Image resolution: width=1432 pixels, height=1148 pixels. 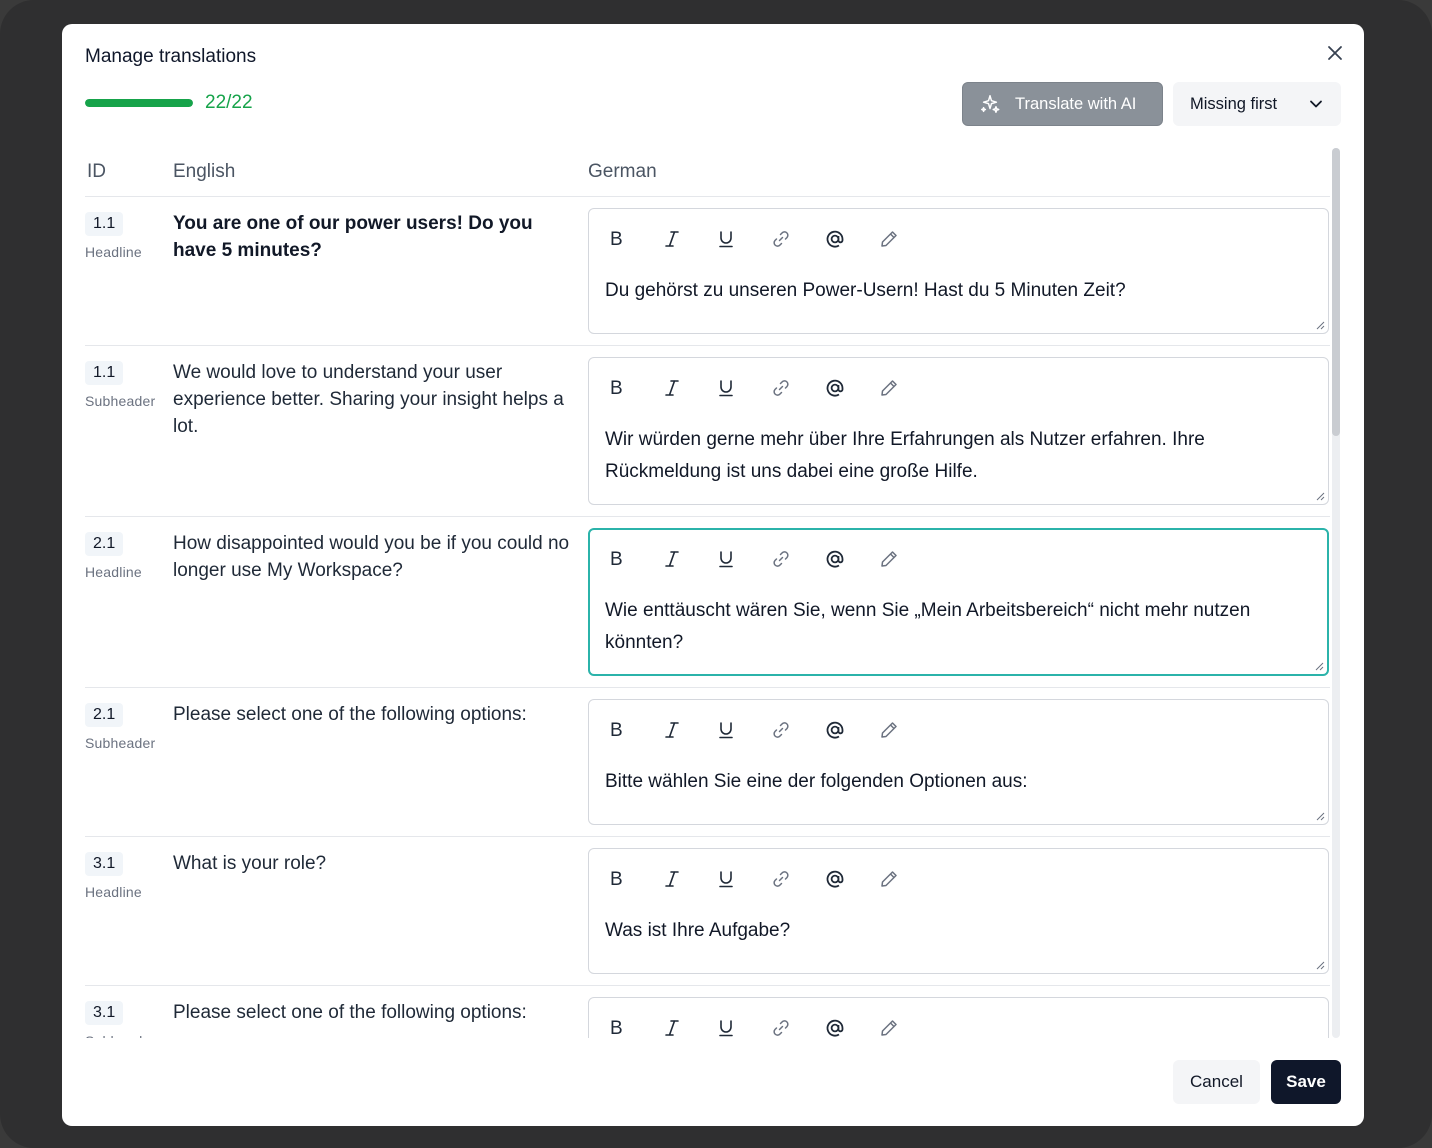 I want to click on german-translation-editor: B Was ist Ihre Aufgabe?, so click(x=958, y=911).